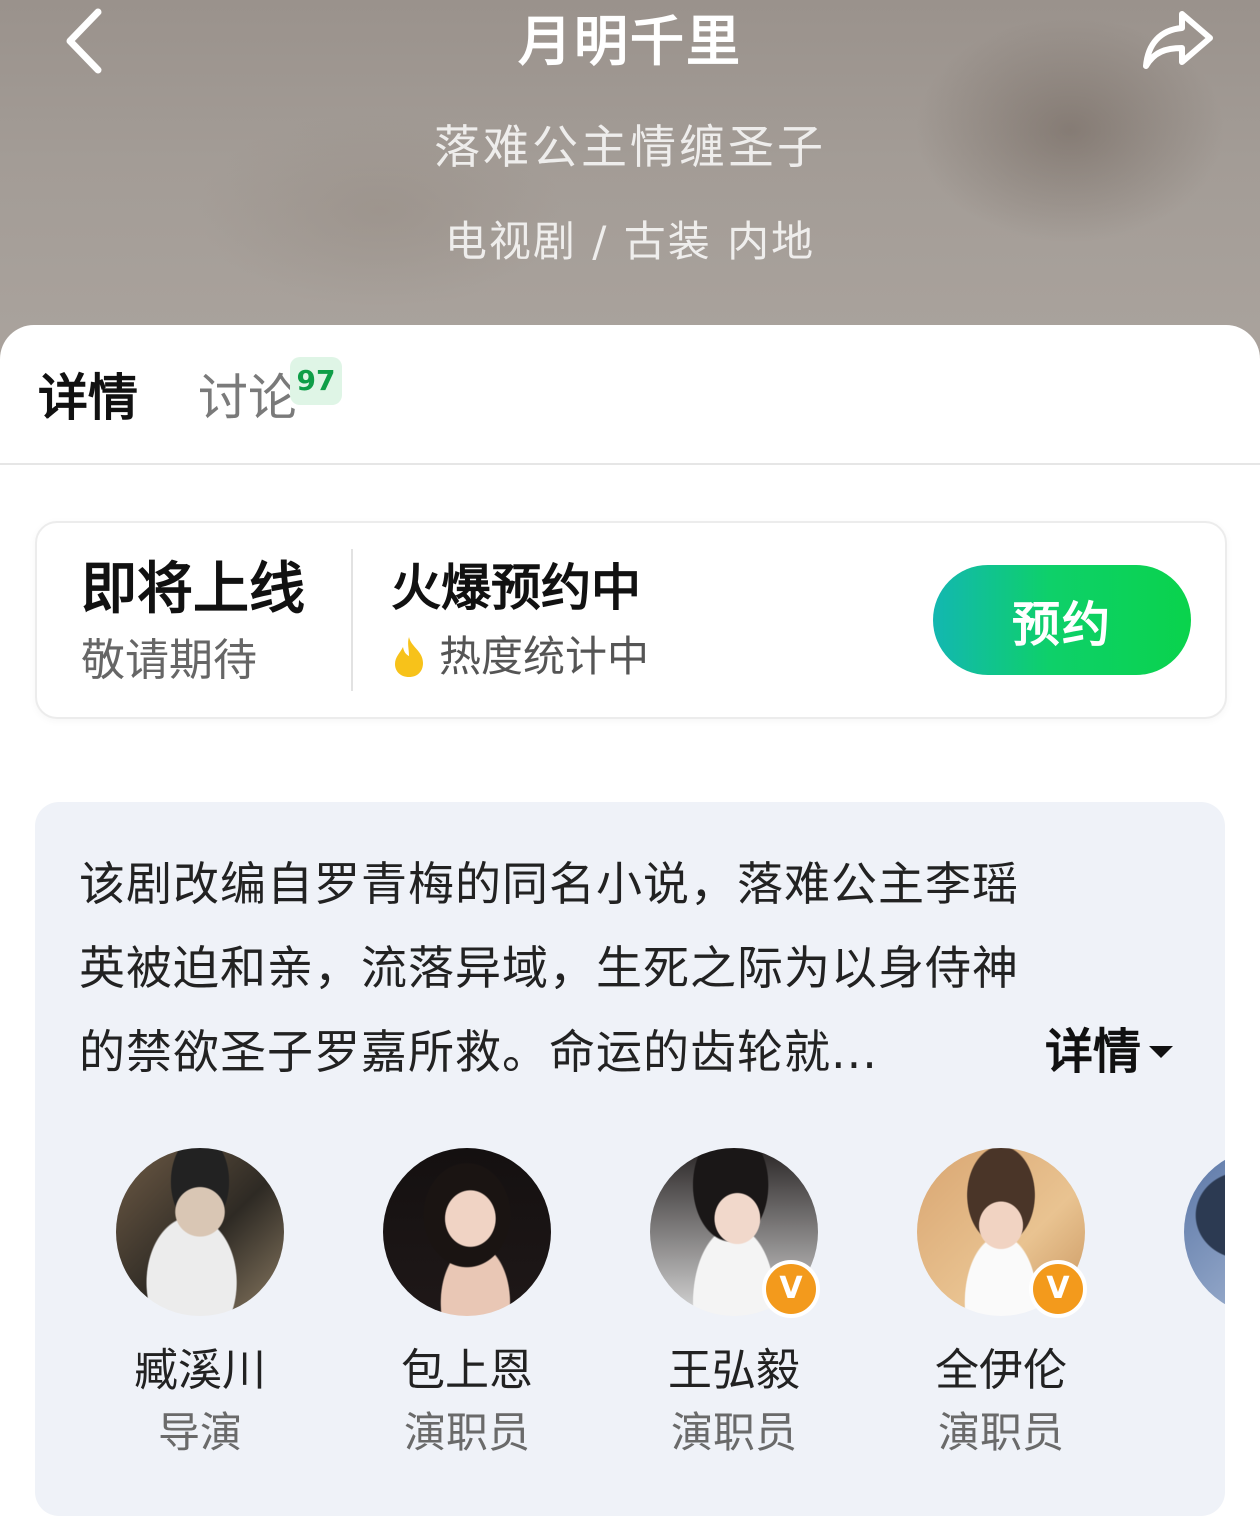 The image size is (1260, 1532). What do you see at coordinates (630, 241) in the screenshot?
I see `genre-meta: 电视剧 / 古装 内地` at bounding box center [630, 241].